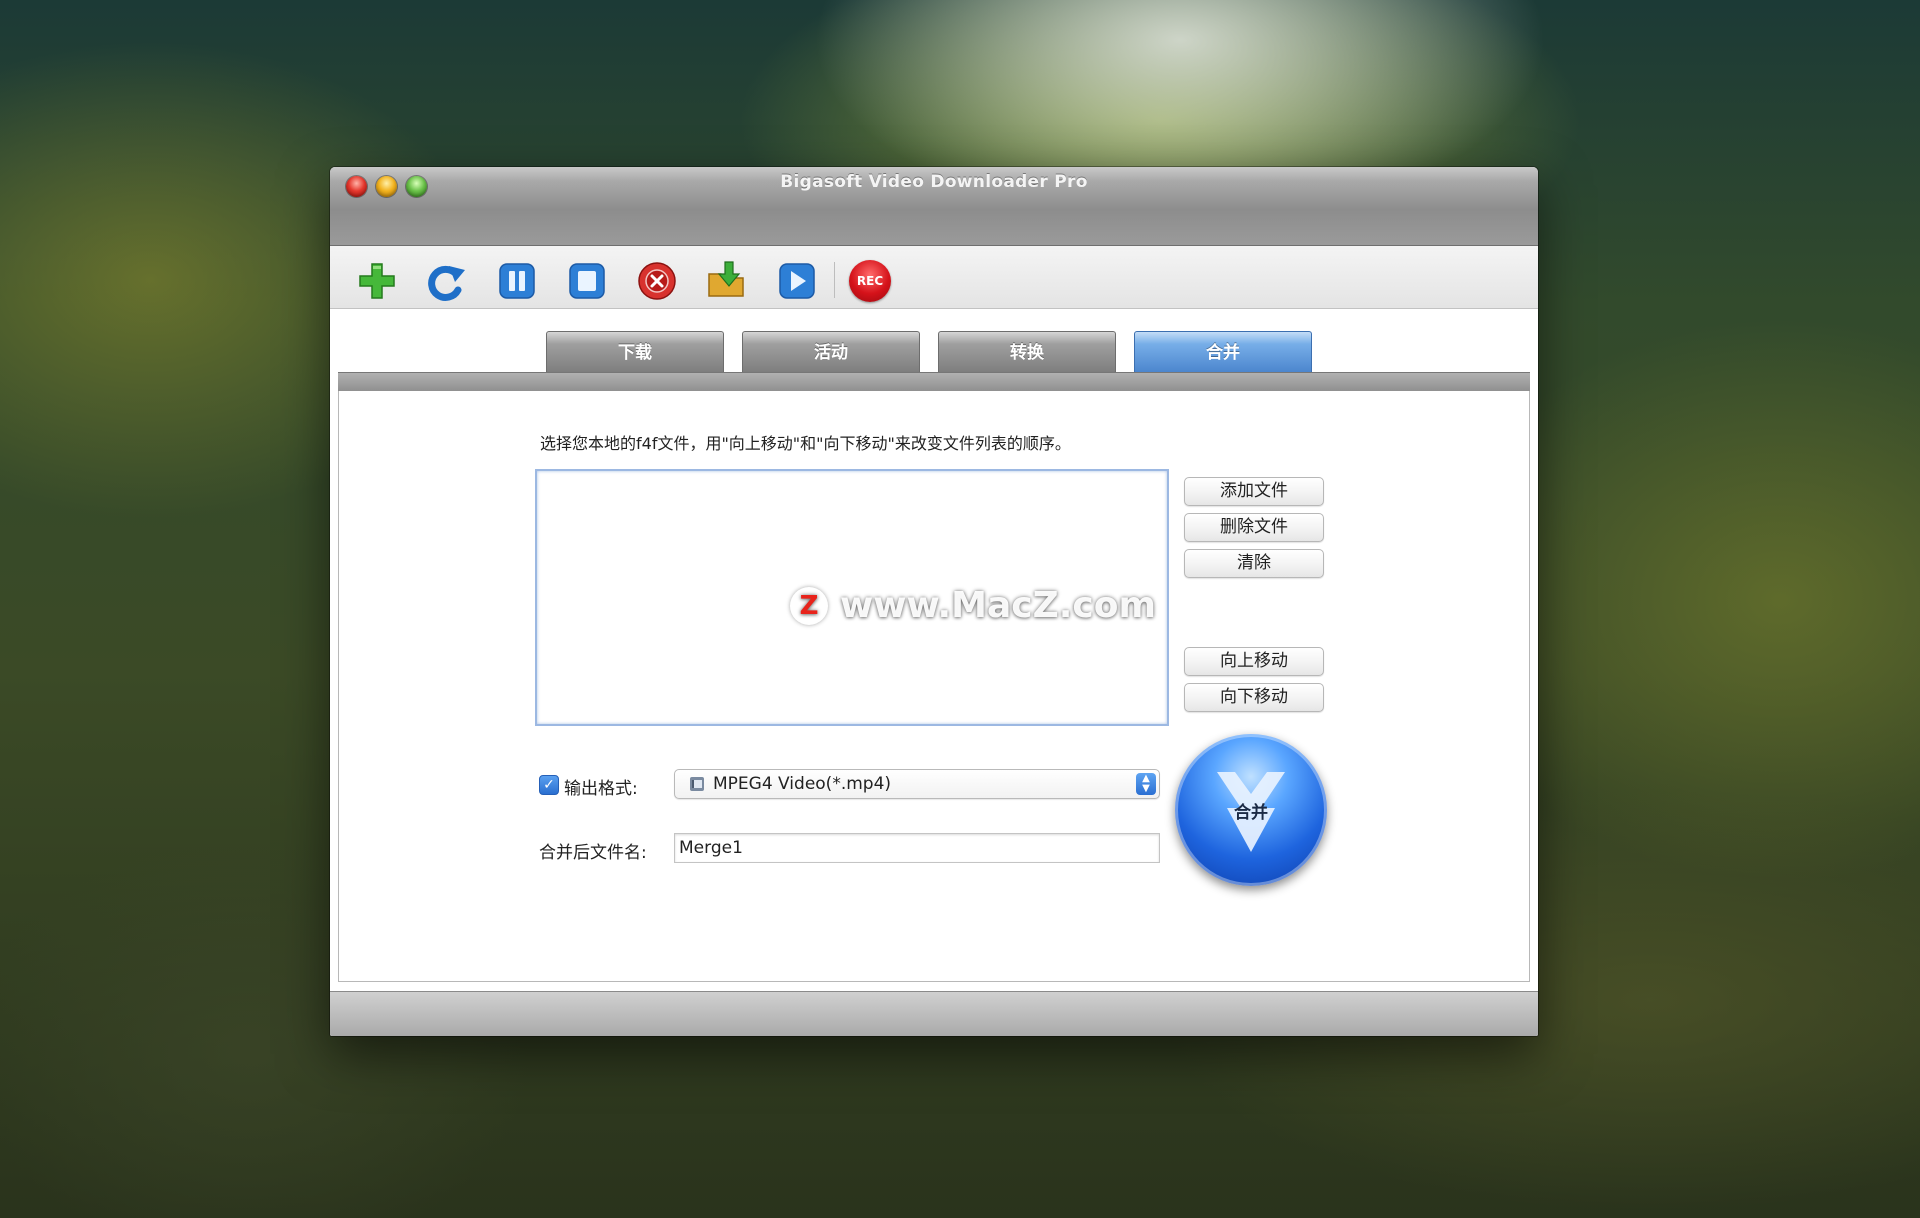 This screenshot has height=1218, width=1920. Describe the element at coordinates (1254, 563) in the screenshot. I see `clear-button: 清除` at that location.